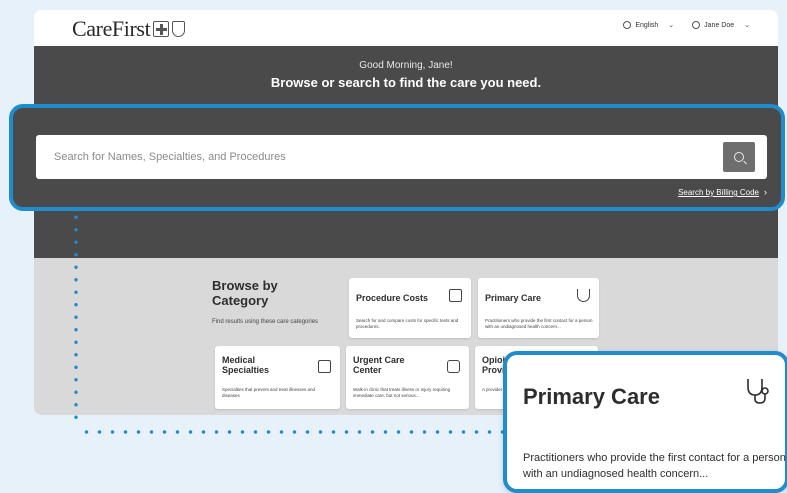 The image size is (787, 493). I want to click on globe-icon, so click(627, 25).